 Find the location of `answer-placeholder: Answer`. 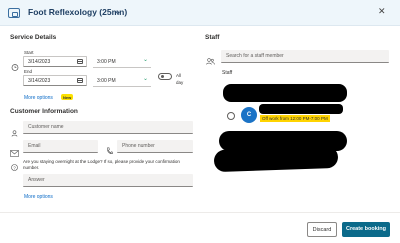

answer-placeholder: Answer is located at coordinates (36, 180).